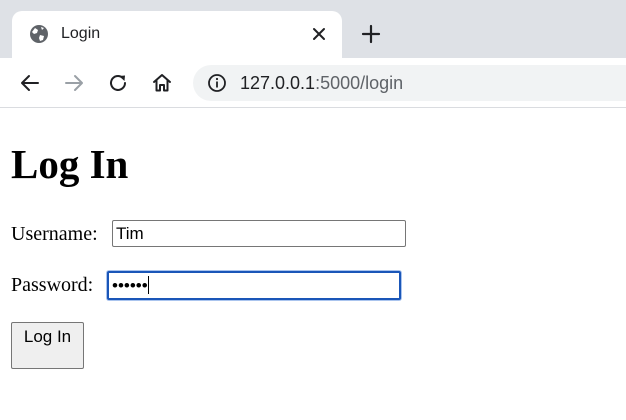 The height and width of the screenshot is (420, 626). What do you see at coordinates (371, 34) in the screenshot?
I see `plus-icon` at bounding box center [371, 34].